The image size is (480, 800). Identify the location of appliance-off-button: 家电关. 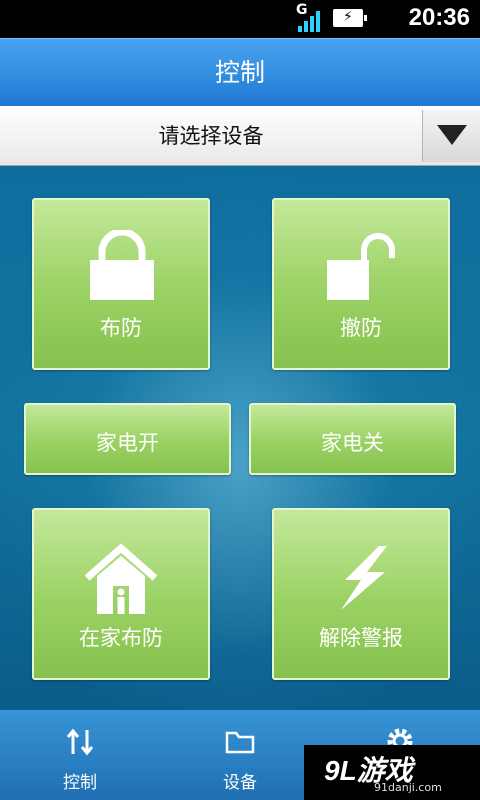
(352, 439).